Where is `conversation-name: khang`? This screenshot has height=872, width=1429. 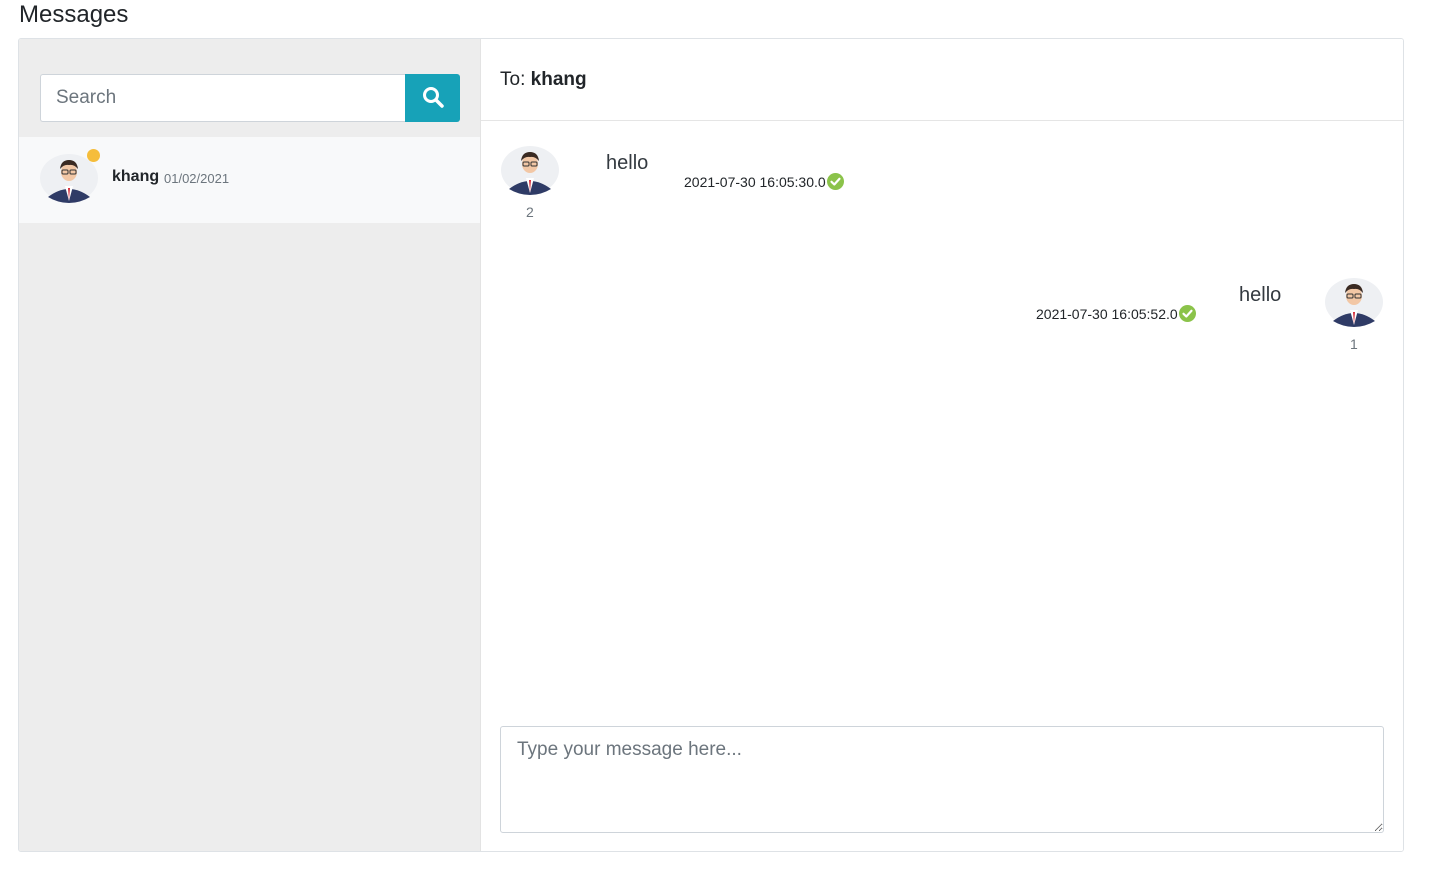
conversation-name: khang is located at coordinates (136, 176).